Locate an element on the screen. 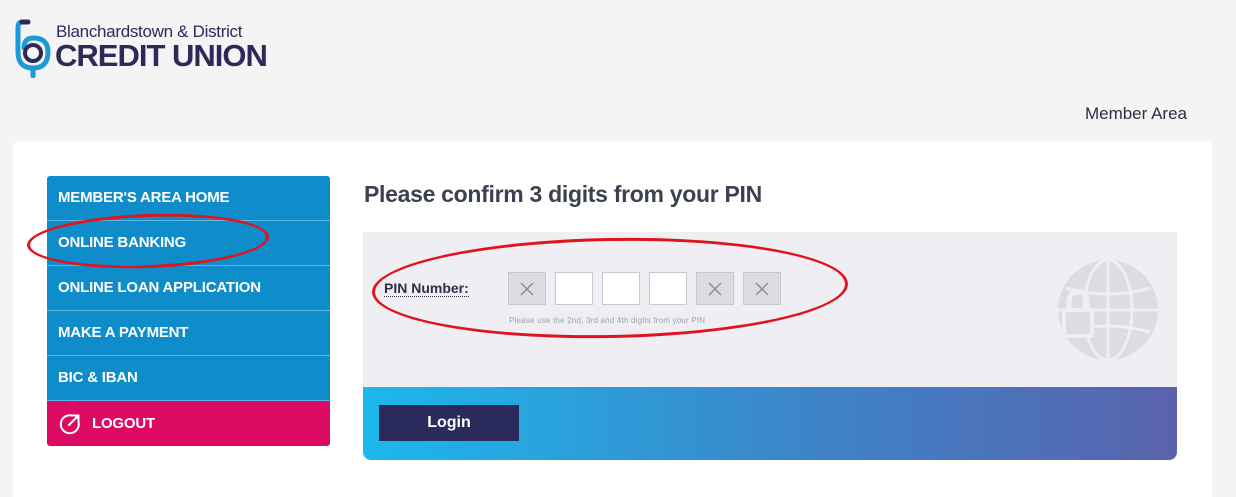 This screenshot has height=497, width=1236. sidebar-item-make-a-payment: MAKE A PAYMENT is located at coordinates (188, 333).